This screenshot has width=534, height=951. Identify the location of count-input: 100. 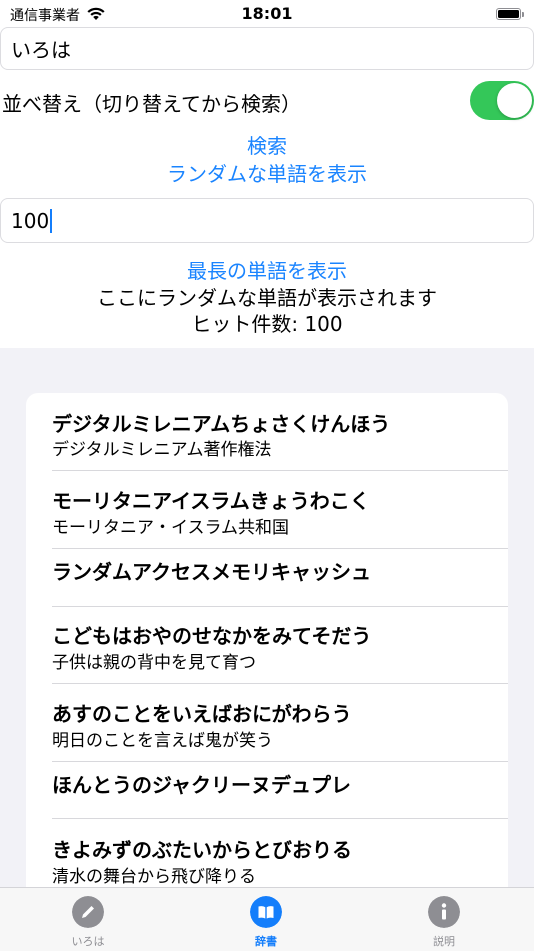
(267, 220).